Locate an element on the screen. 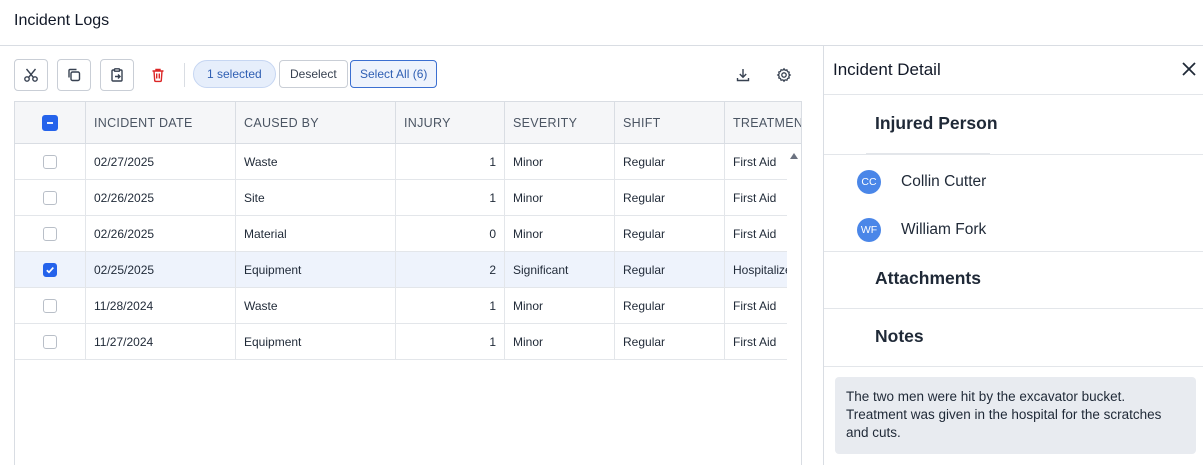  table-row: 11/28/2024 Waste 1 Minor Regular First Aid is located at coordinates (401, 306).